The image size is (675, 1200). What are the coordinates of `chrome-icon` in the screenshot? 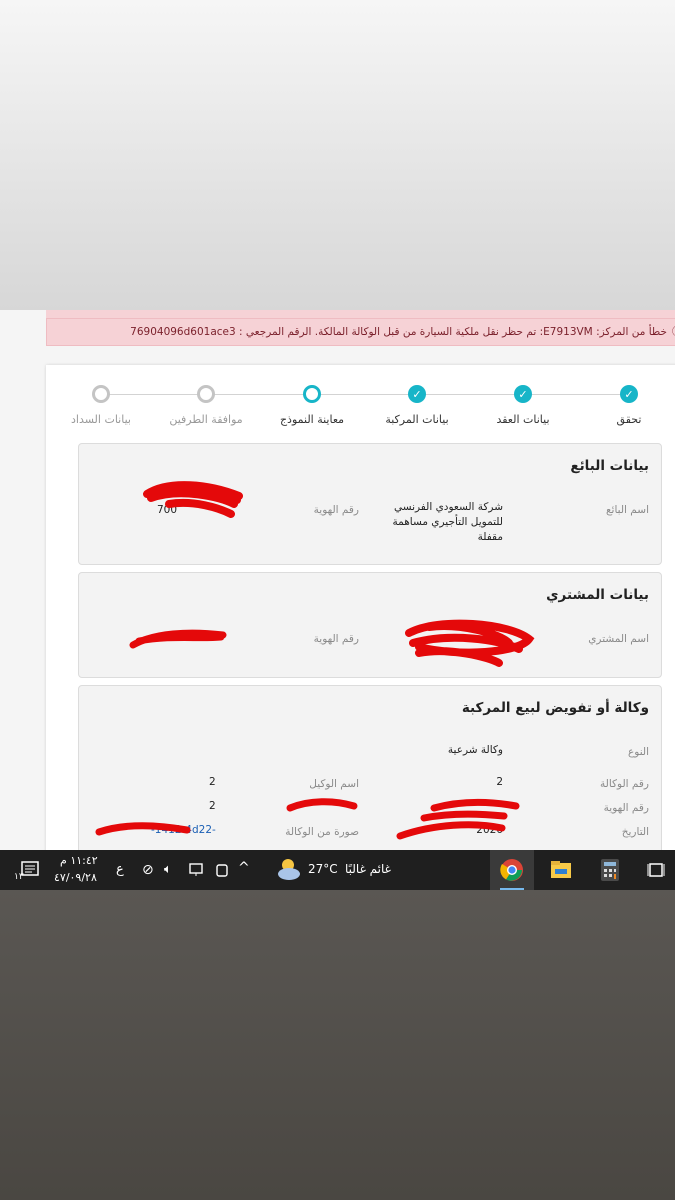 It's located at (512, 870).